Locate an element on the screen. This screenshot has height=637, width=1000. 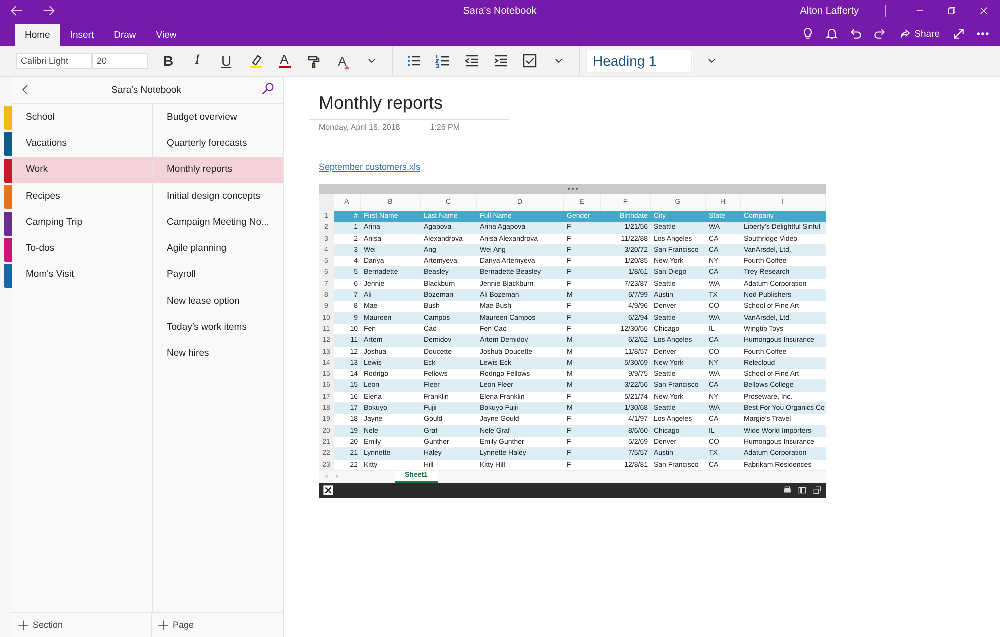
numbered-list-icon is located at coordinates (442, 61).